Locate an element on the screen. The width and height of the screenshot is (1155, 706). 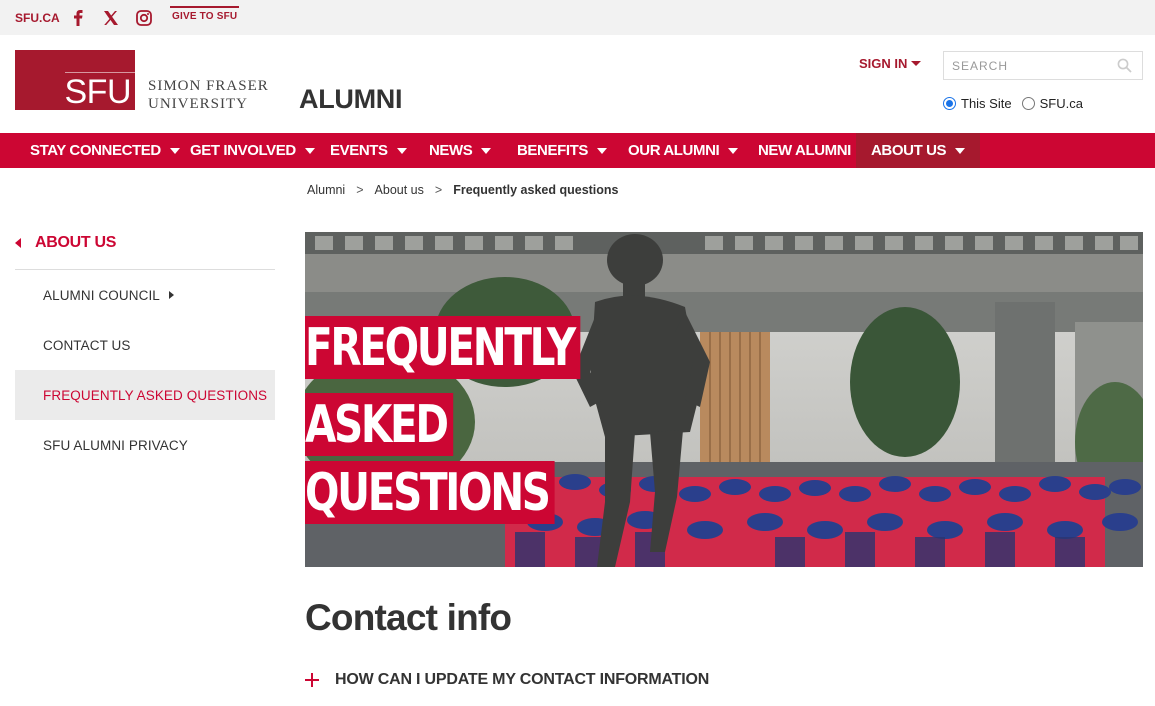
faq-item: HOW CAN I UPDATE MY CONTACT INFORMATION is located at coordinates (507, 680).